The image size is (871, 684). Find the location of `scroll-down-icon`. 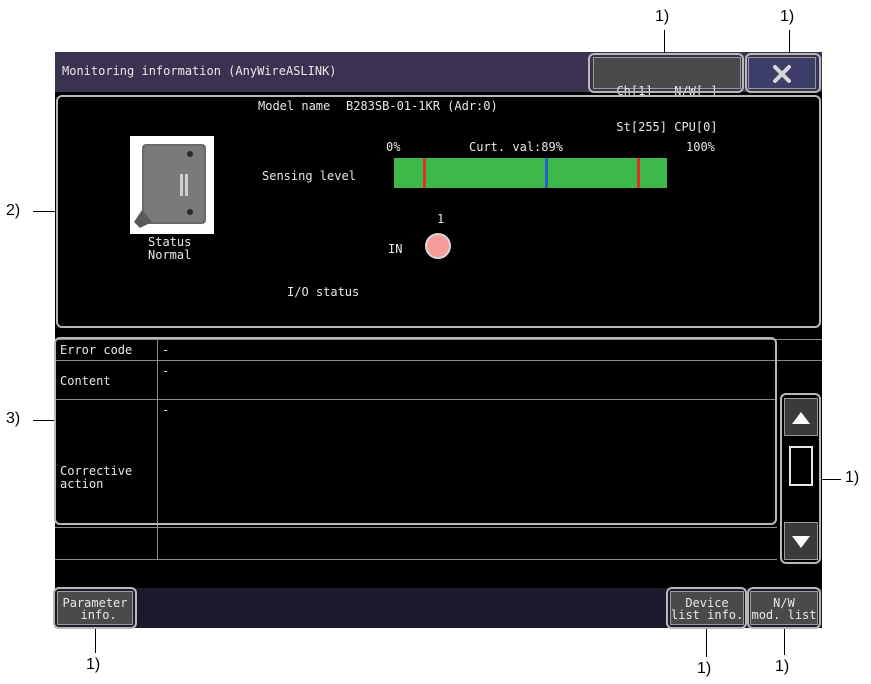

scroll-down-icon is located at coordinates (801, 542).